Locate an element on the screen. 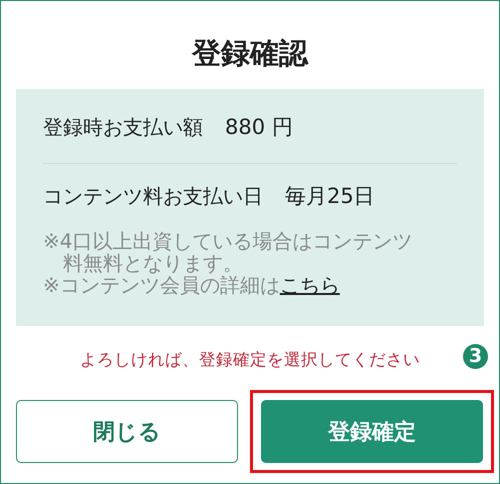 Image resolution: width=500 pixels, height=484 pixels. row-value: 毎月25日 is located at coordinates (330, 196).